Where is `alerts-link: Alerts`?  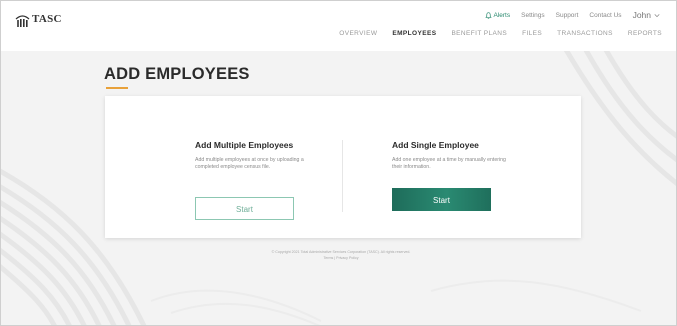
alerts-link: Alerts is located at coordinates (497, 15).